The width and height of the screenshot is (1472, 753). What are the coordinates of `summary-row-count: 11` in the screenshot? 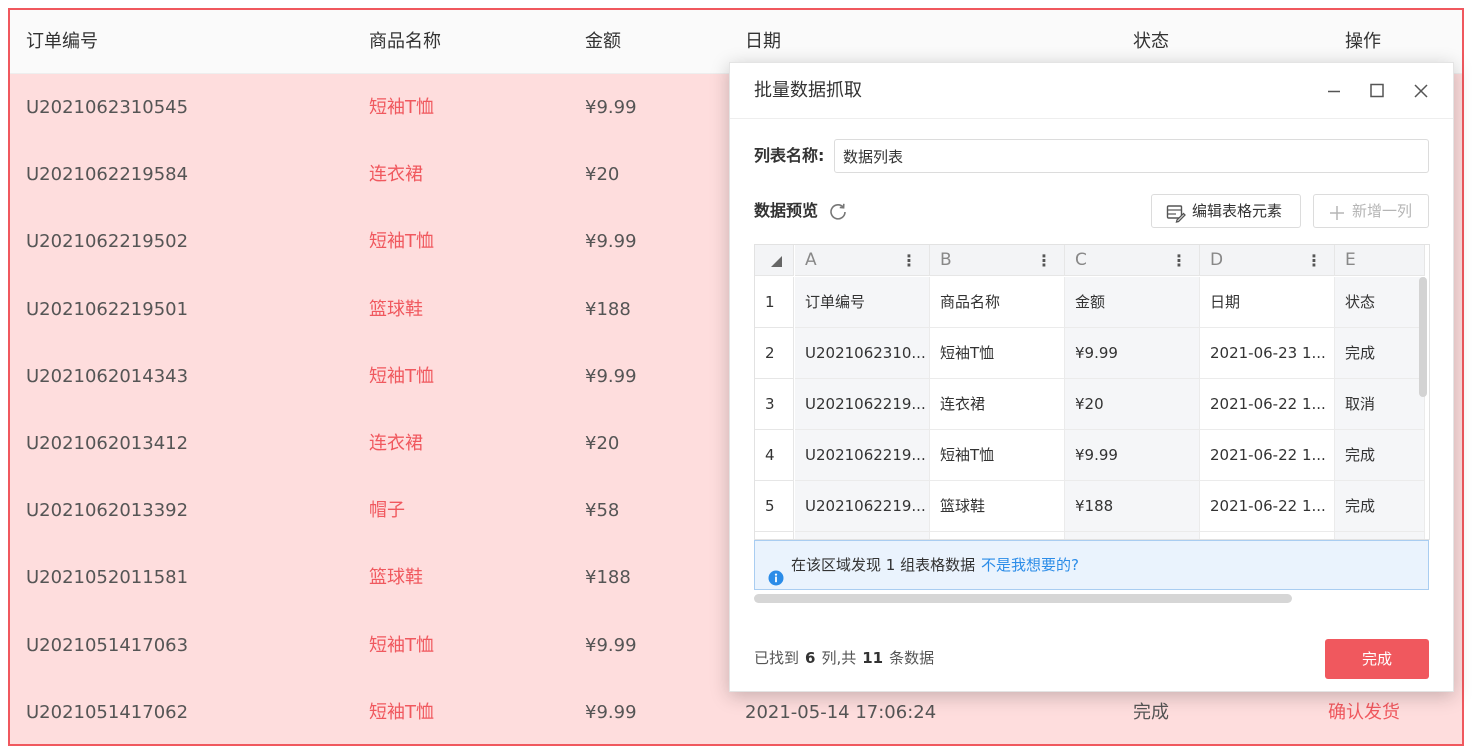 It's located at (873, 658).